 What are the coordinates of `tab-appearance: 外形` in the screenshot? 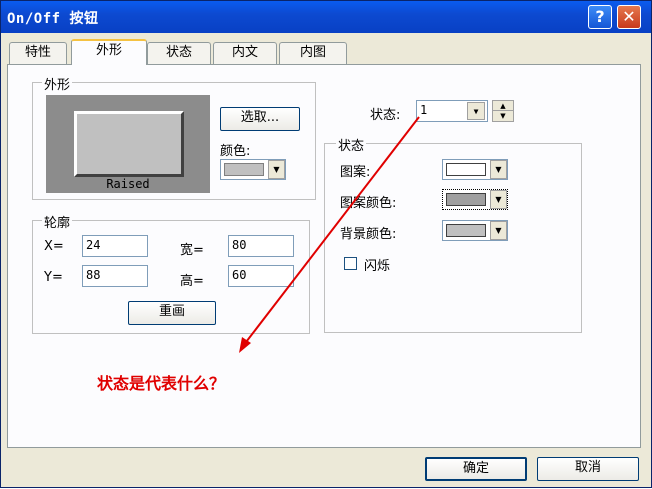 It's located at (109, 52).